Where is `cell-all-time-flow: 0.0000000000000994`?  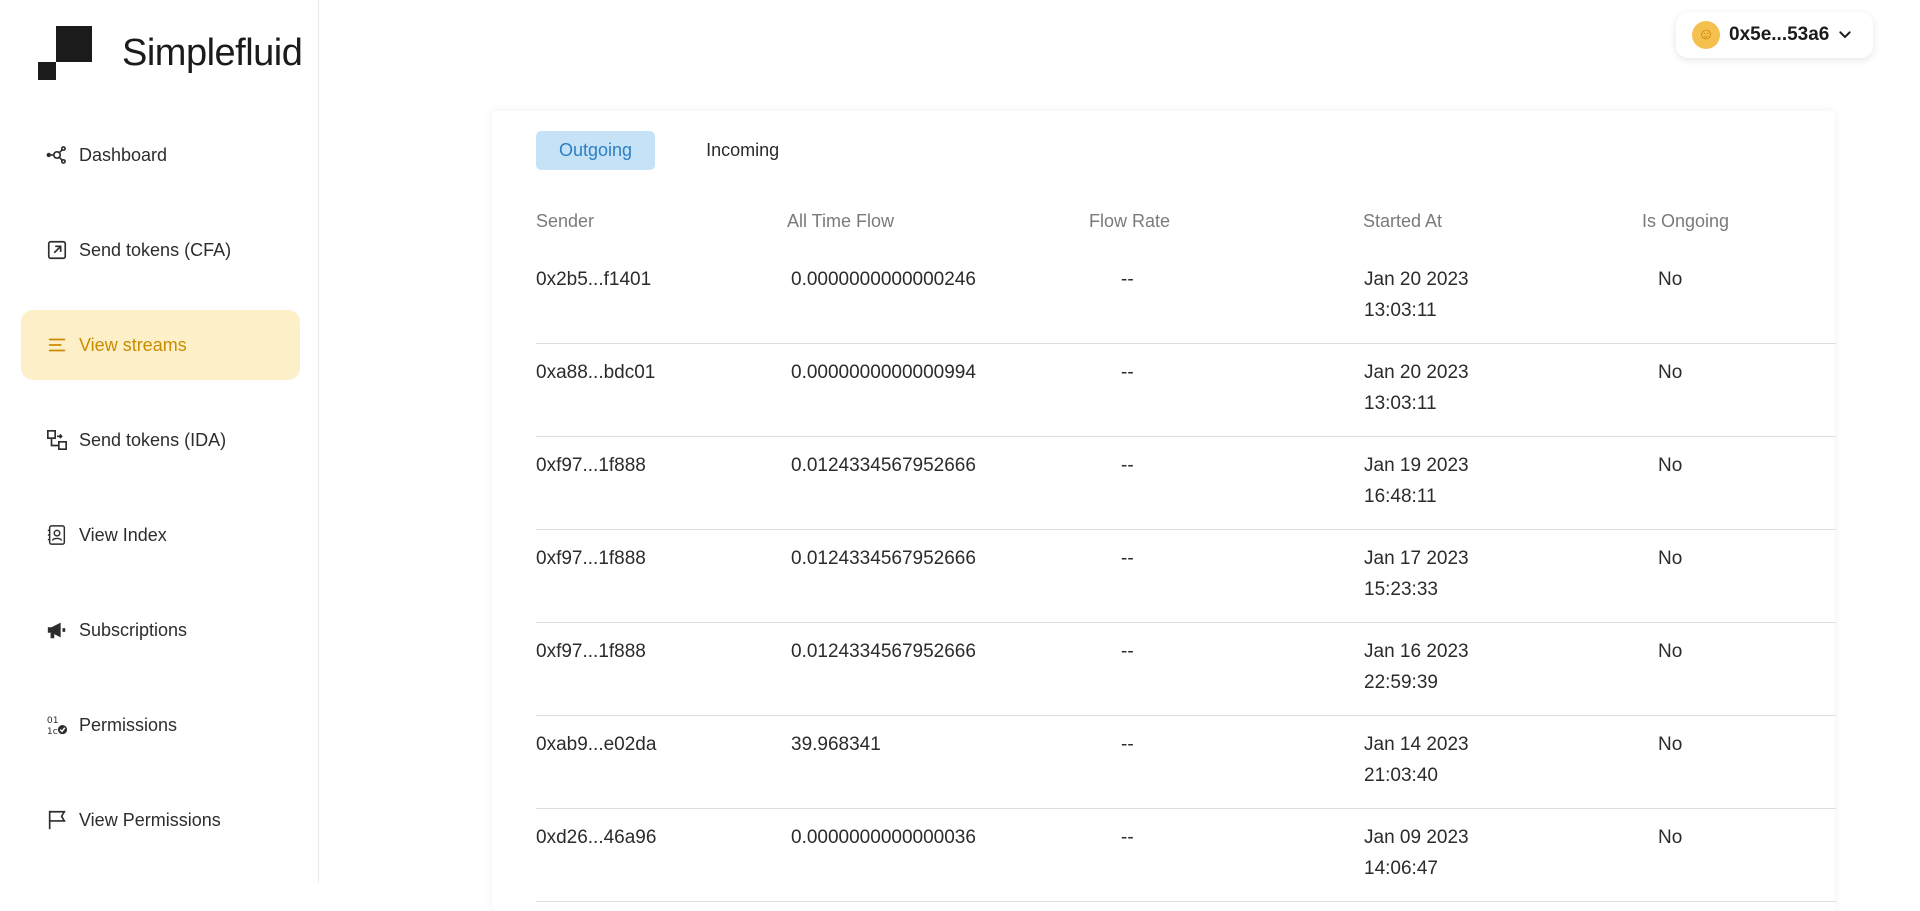
cell-all-time-flow: 0.0000000000000994 is located at coordinates (883, 372).